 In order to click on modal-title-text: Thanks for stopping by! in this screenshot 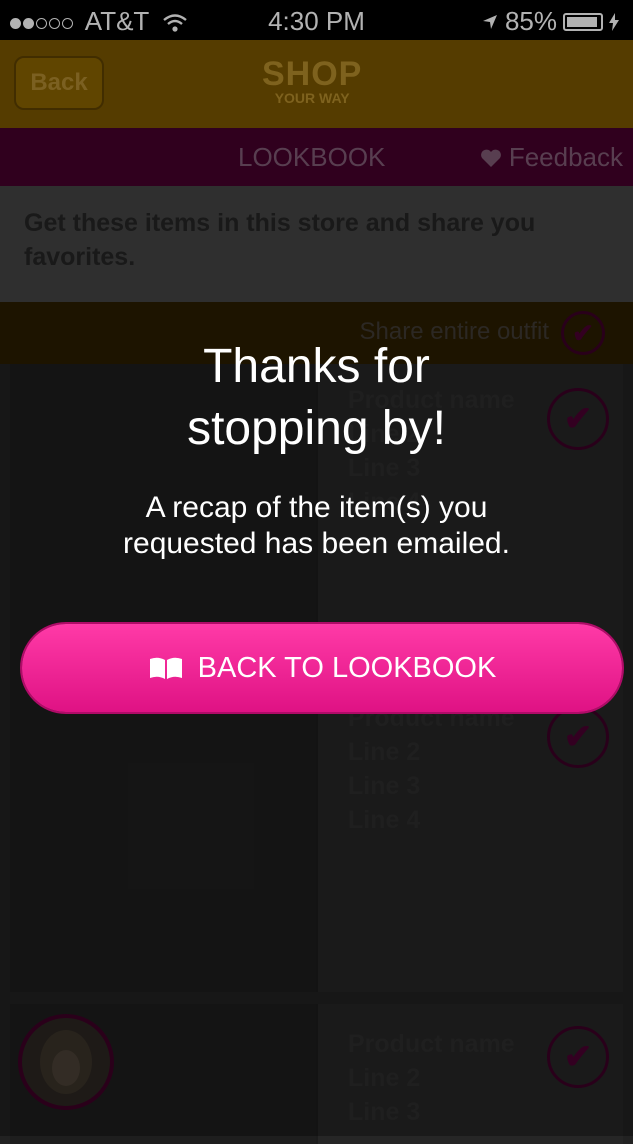, I will do `click(316, 397)`.